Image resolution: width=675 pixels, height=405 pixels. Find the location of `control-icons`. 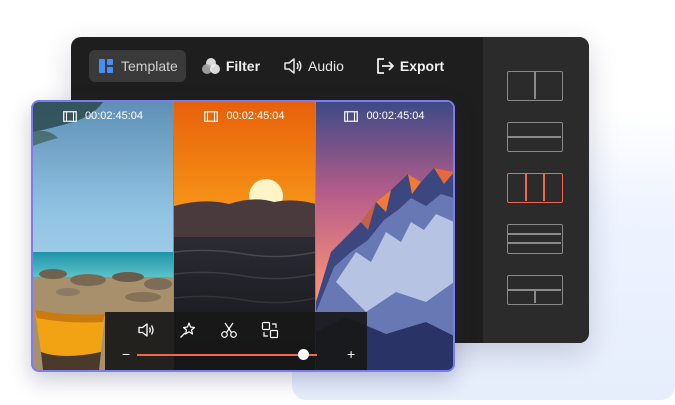

control-icons is located at coordinates (219, 330).